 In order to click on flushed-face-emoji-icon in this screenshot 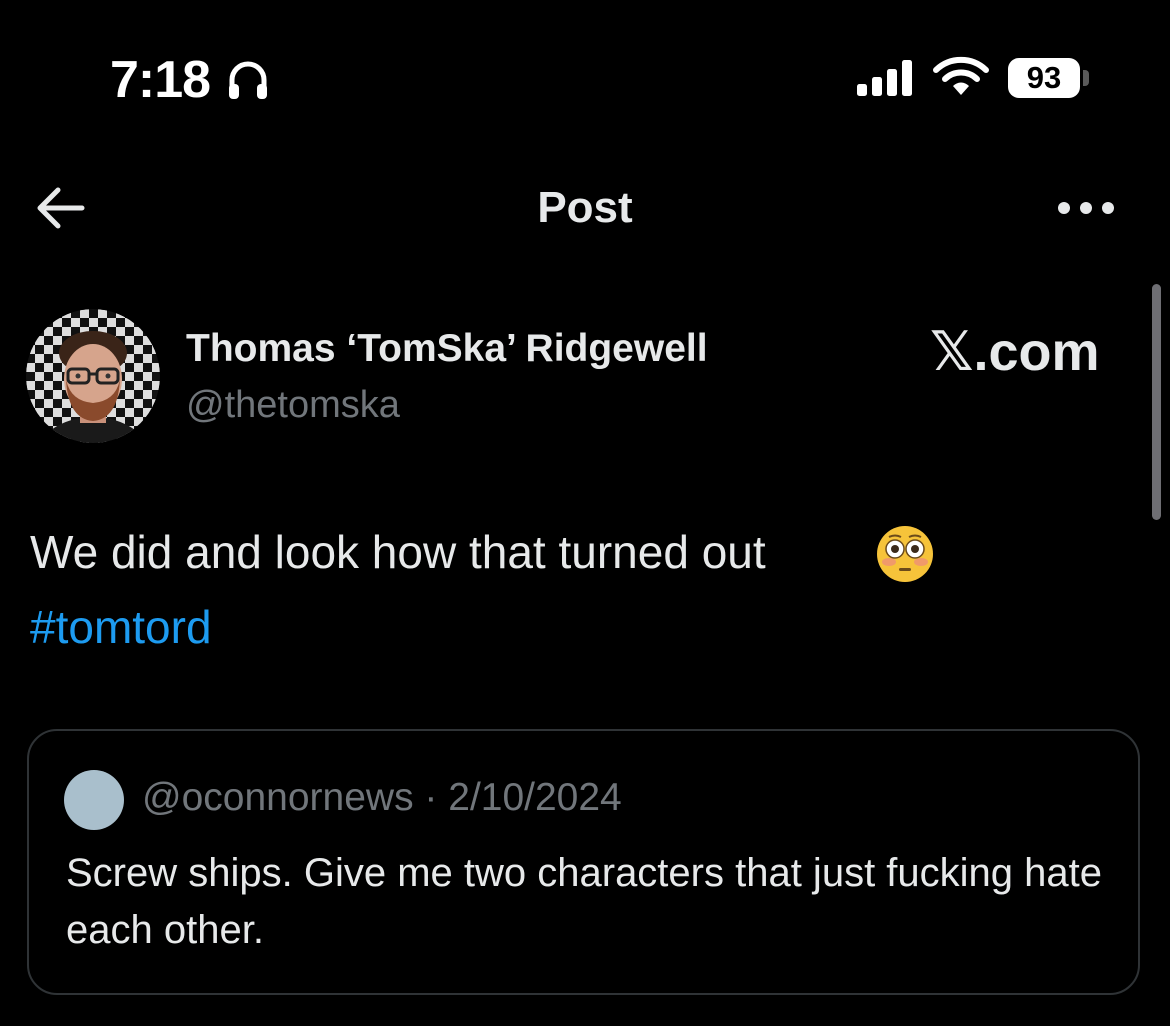, I will do `click(905, 554)`.